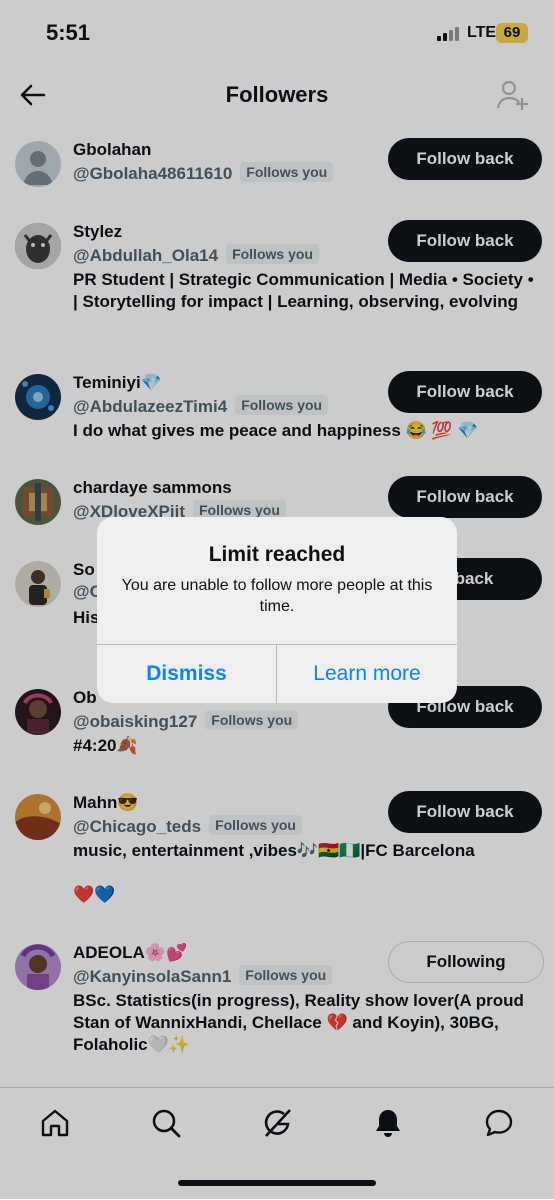 The height and width of the screenshot is (1200, 554). I want to click on dismiss-button: Dismiss, so click(186, 674).